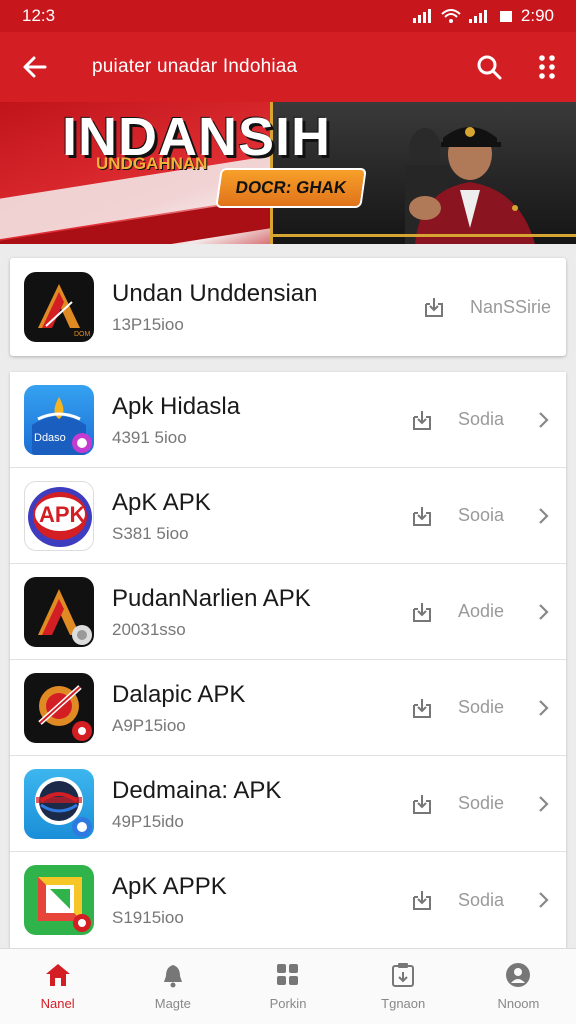 The width and height of the screenshot is (576, 1024). Describe the element at coordinates (64, 904) in the screenshot. I see `triangle-logo-icon` at that location.